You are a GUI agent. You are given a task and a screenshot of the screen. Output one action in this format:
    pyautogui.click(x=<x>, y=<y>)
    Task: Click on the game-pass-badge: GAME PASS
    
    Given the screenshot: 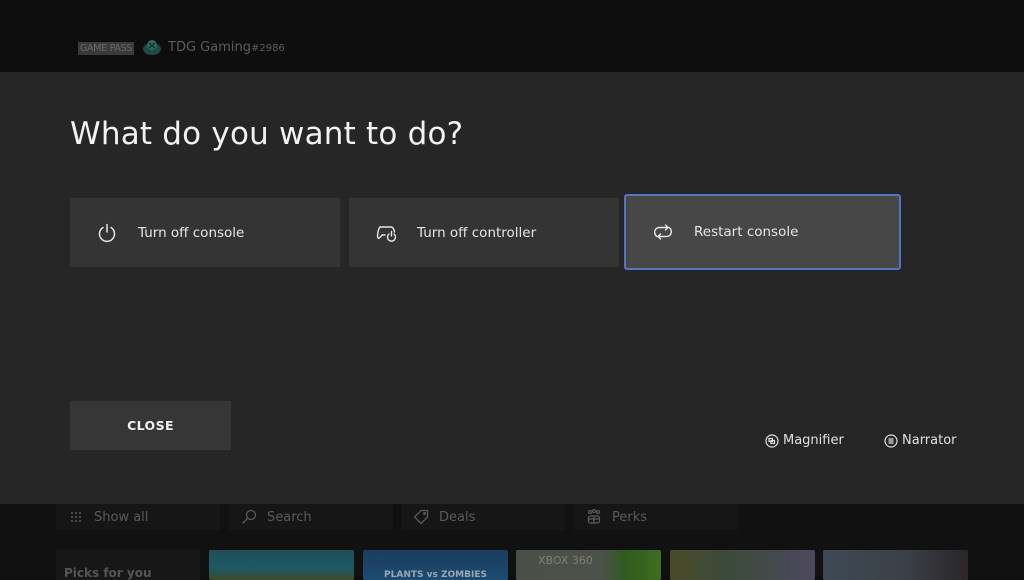 What is the action you would take?
    pyautogui.click(x=106, y=48)
    